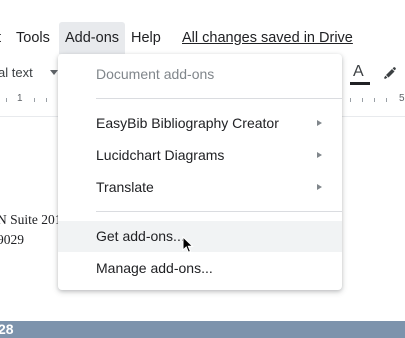  I want to click on menu-item-easybib: EasyBib Bibliography Creator, so click(200, 123).